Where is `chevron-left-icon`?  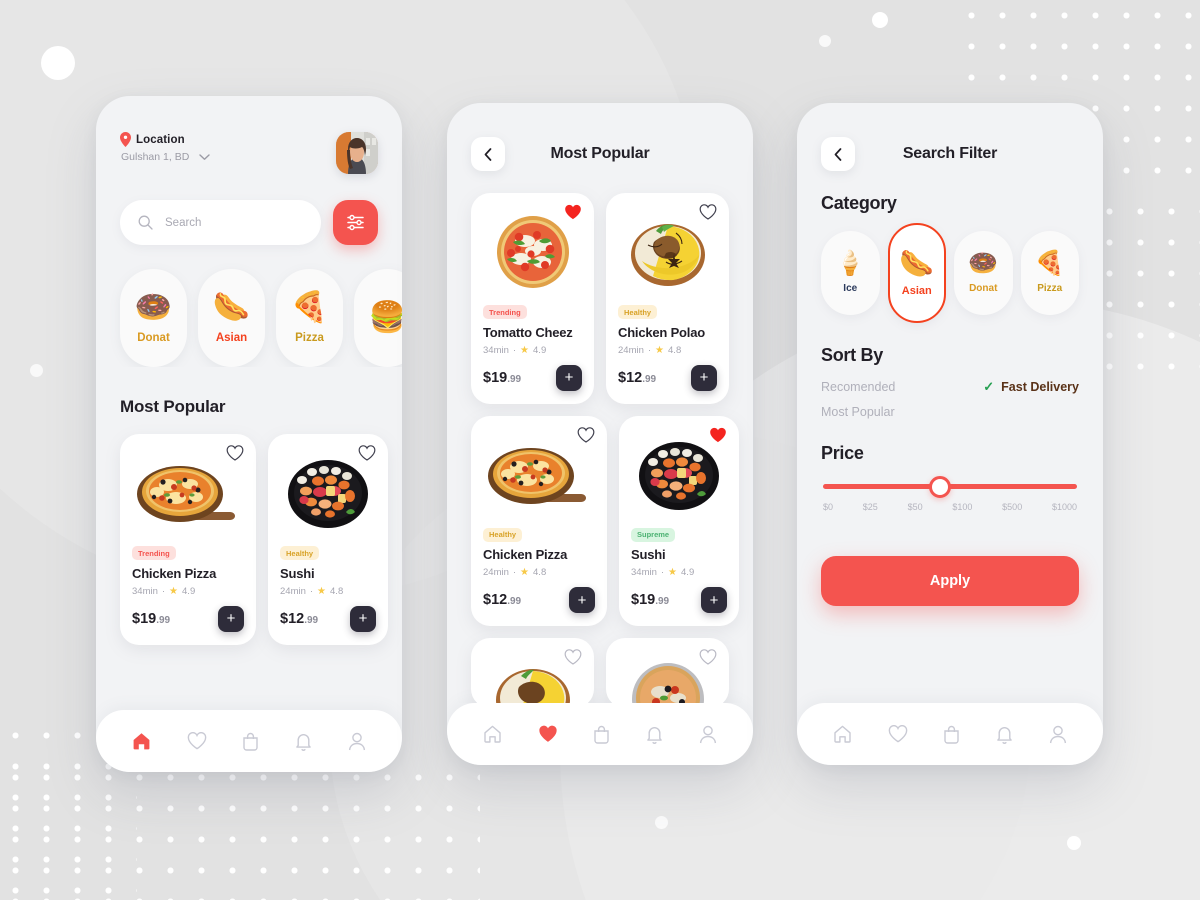
chevron-left-icon is located at coordinates (488, 154).